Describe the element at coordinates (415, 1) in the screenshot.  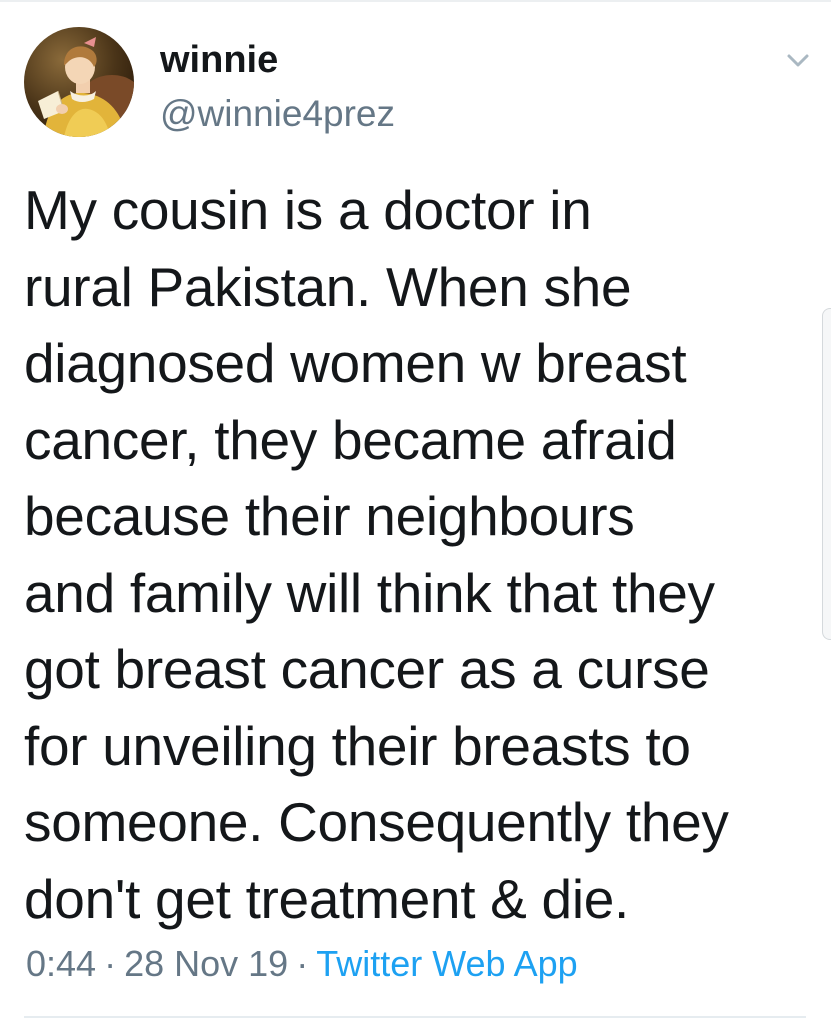
I see `top-divider` at that location.